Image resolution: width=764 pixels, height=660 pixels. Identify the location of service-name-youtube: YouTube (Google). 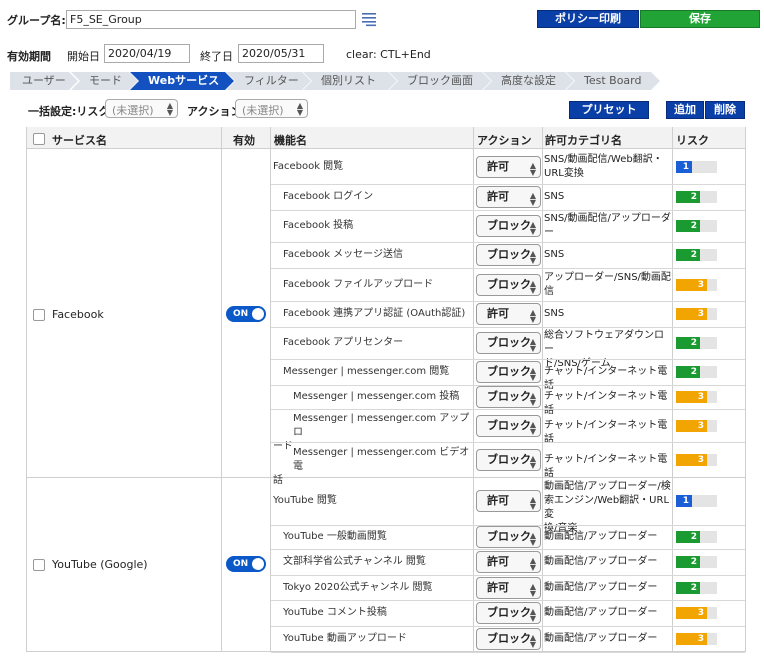
(100, 564).